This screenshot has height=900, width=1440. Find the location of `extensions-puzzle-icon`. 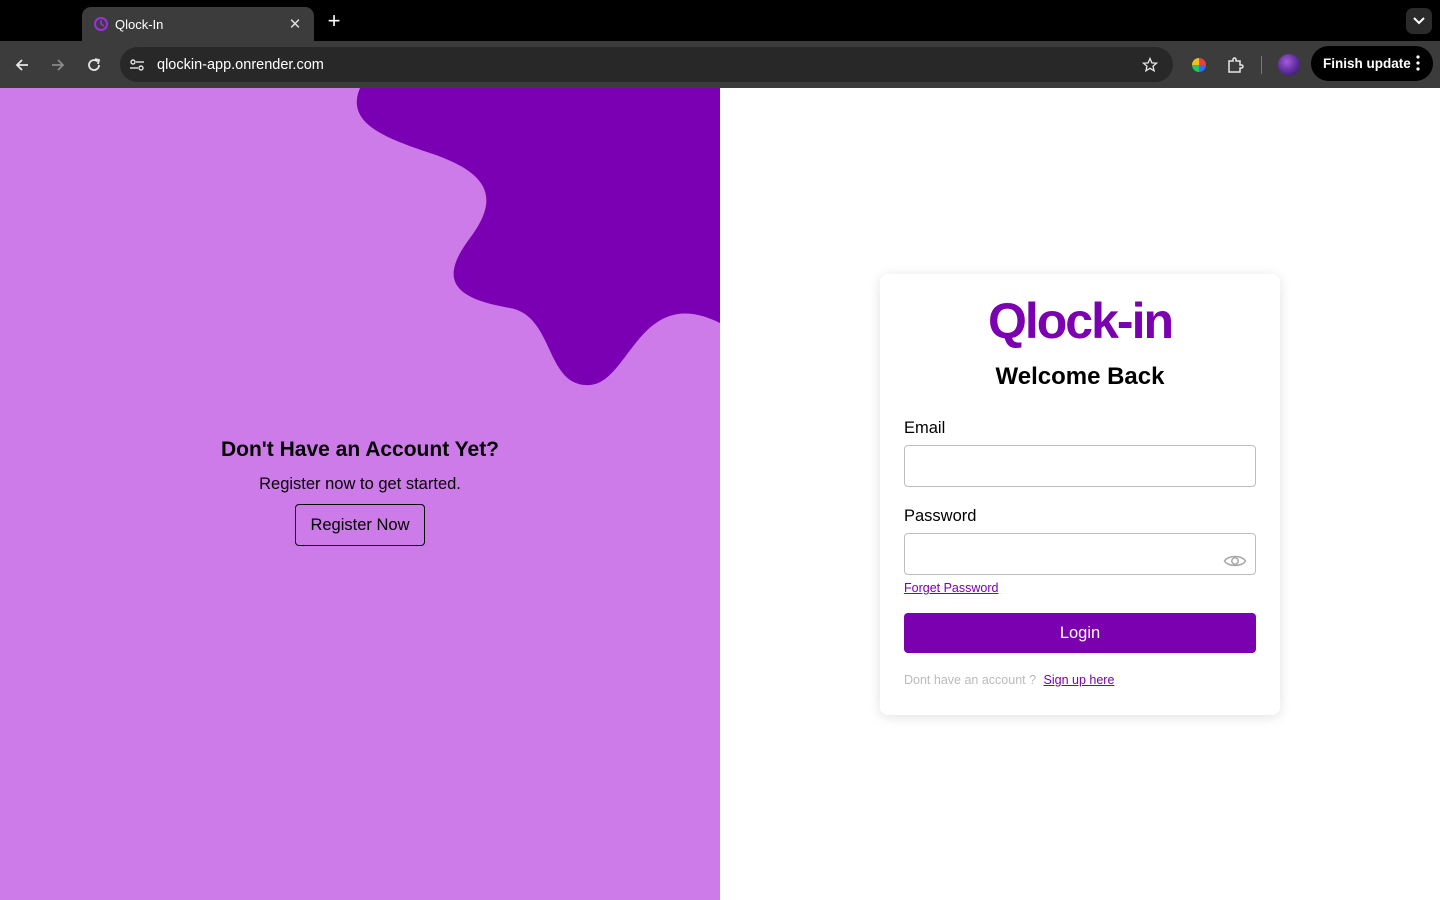

extensions-puzzle-icon is located at coordinates (1235, 65).